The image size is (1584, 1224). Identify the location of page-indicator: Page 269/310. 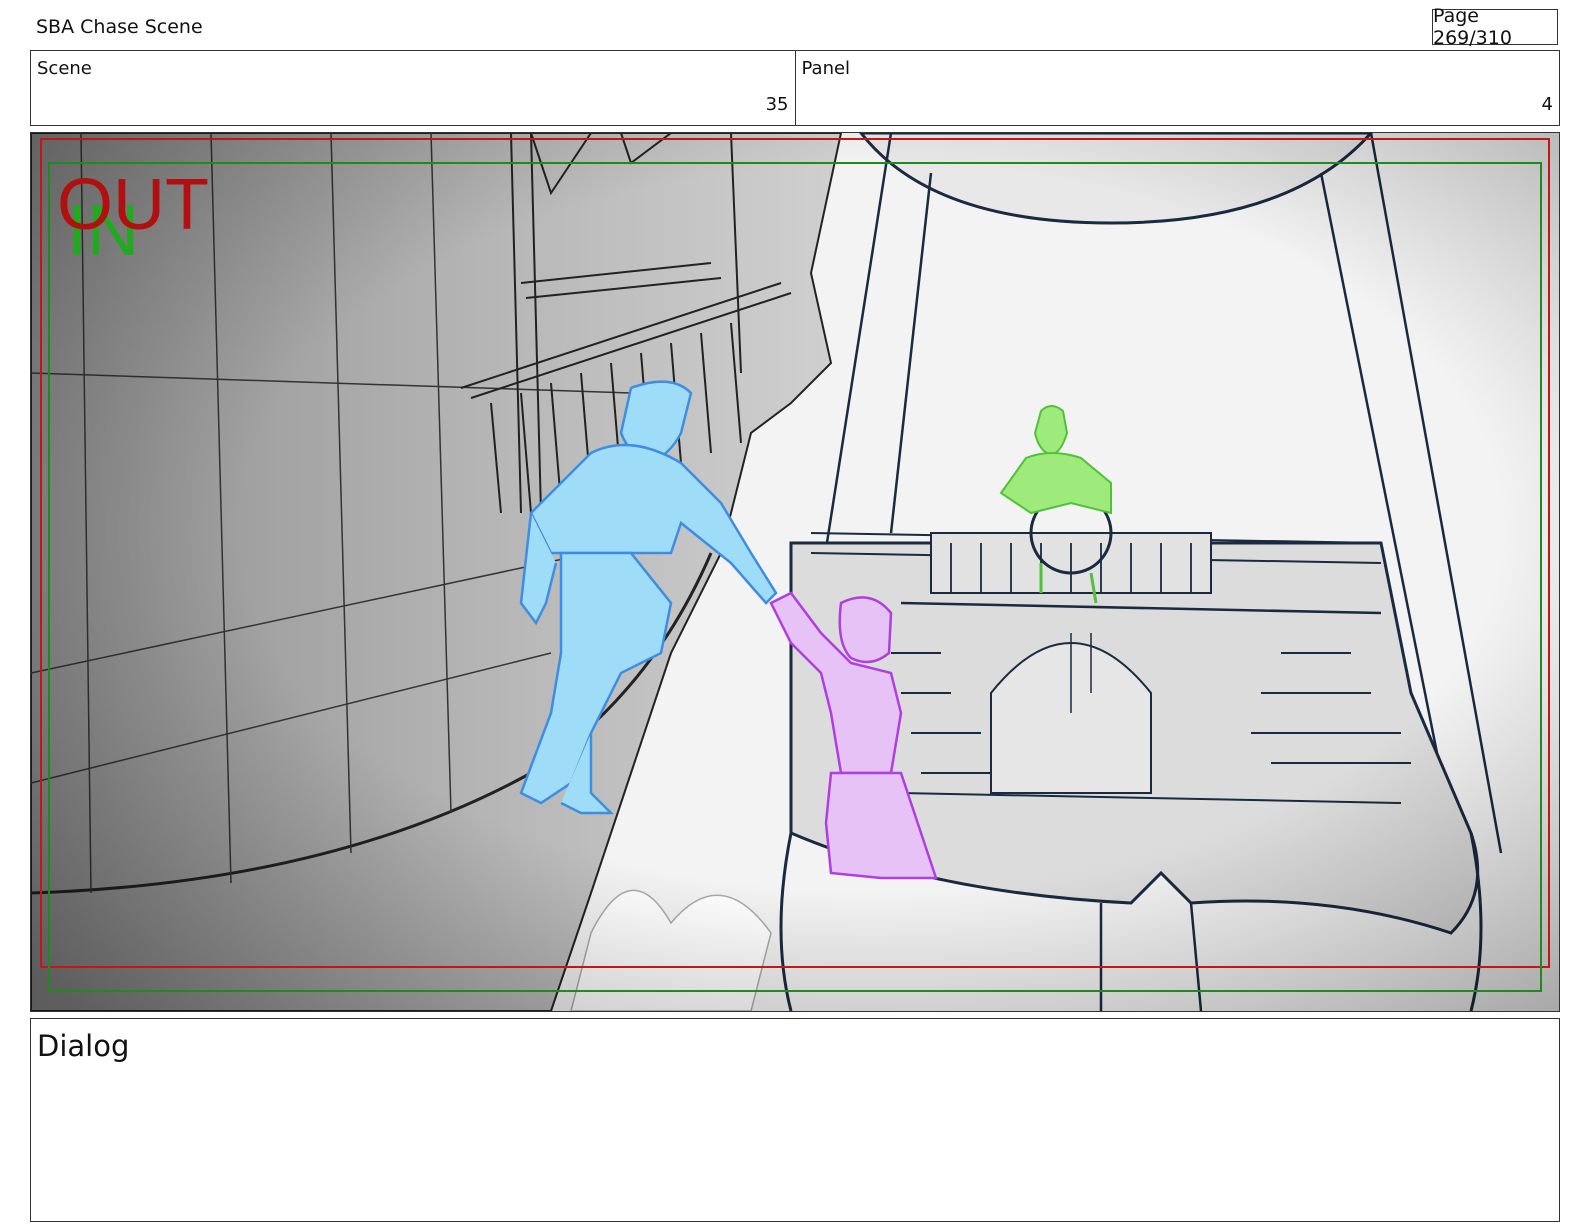
(1495, 27).